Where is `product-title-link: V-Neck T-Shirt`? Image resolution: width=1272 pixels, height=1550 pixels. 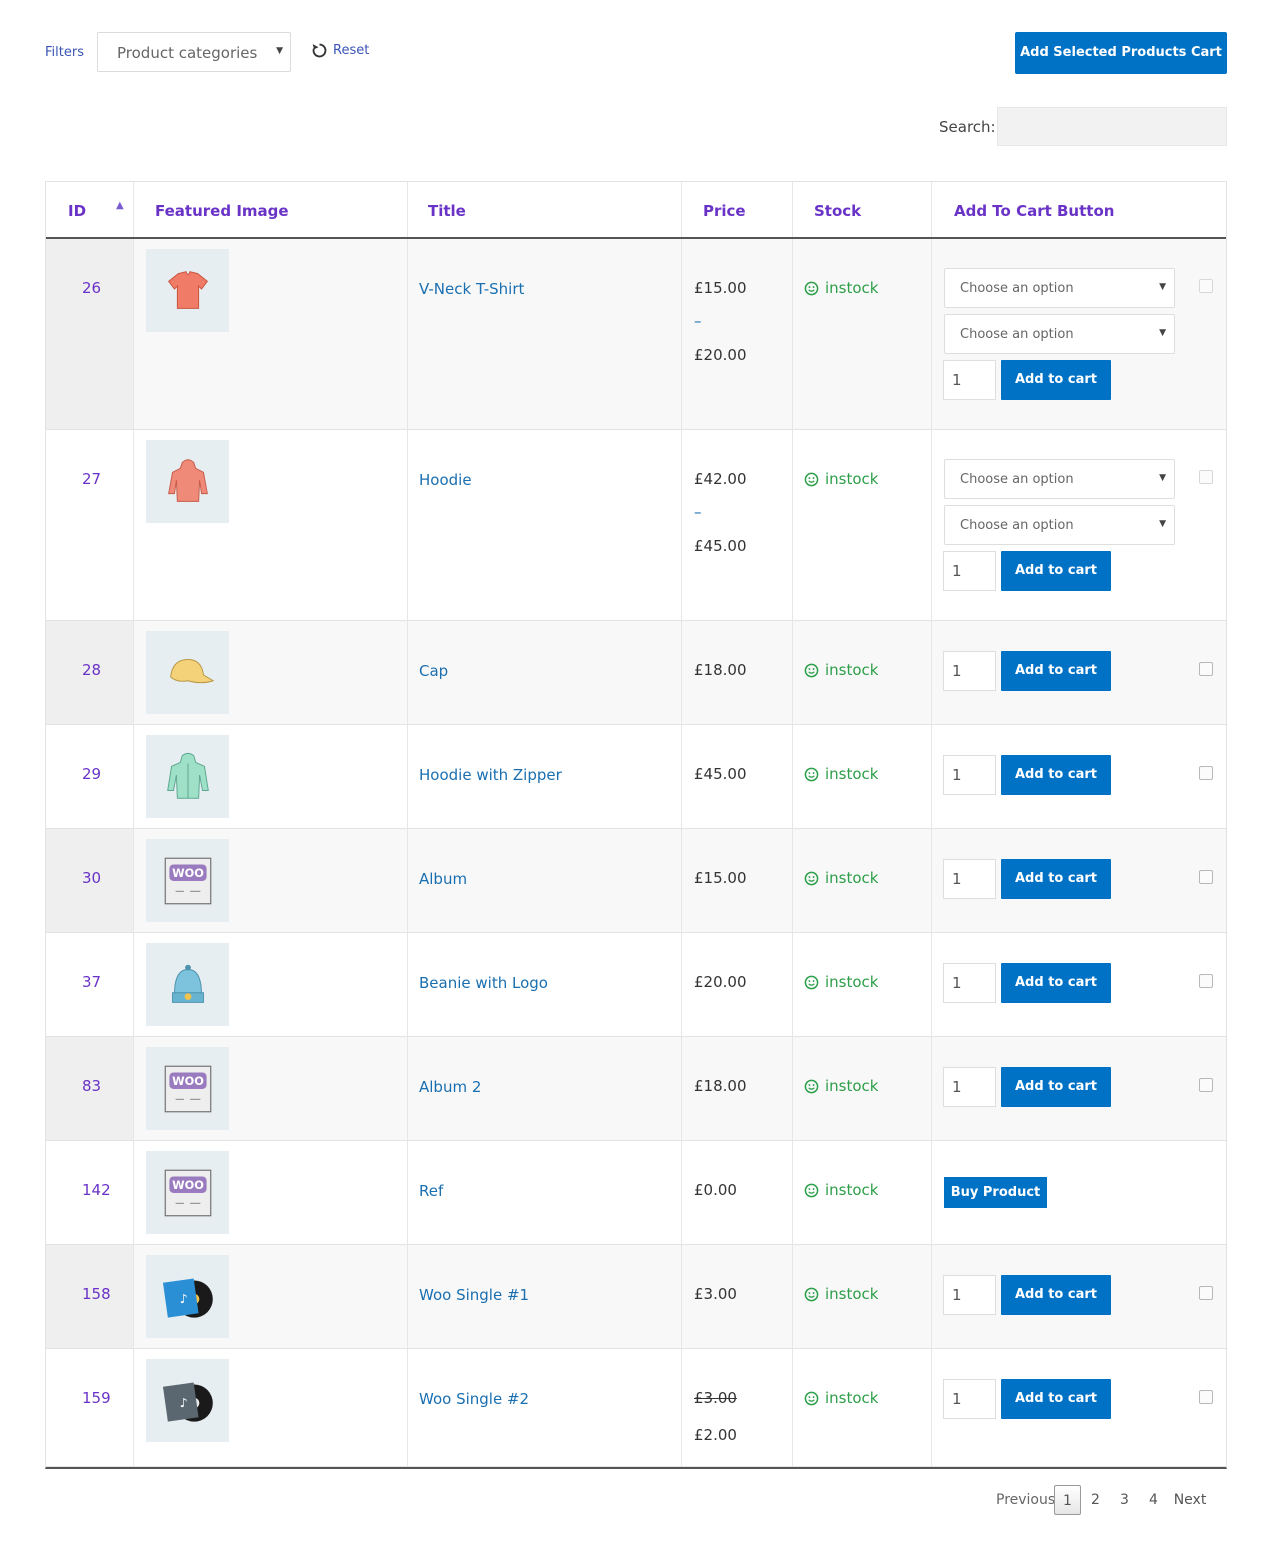 product-title-link: V-Neck T-Shirt is located at coordinates (471, 289).